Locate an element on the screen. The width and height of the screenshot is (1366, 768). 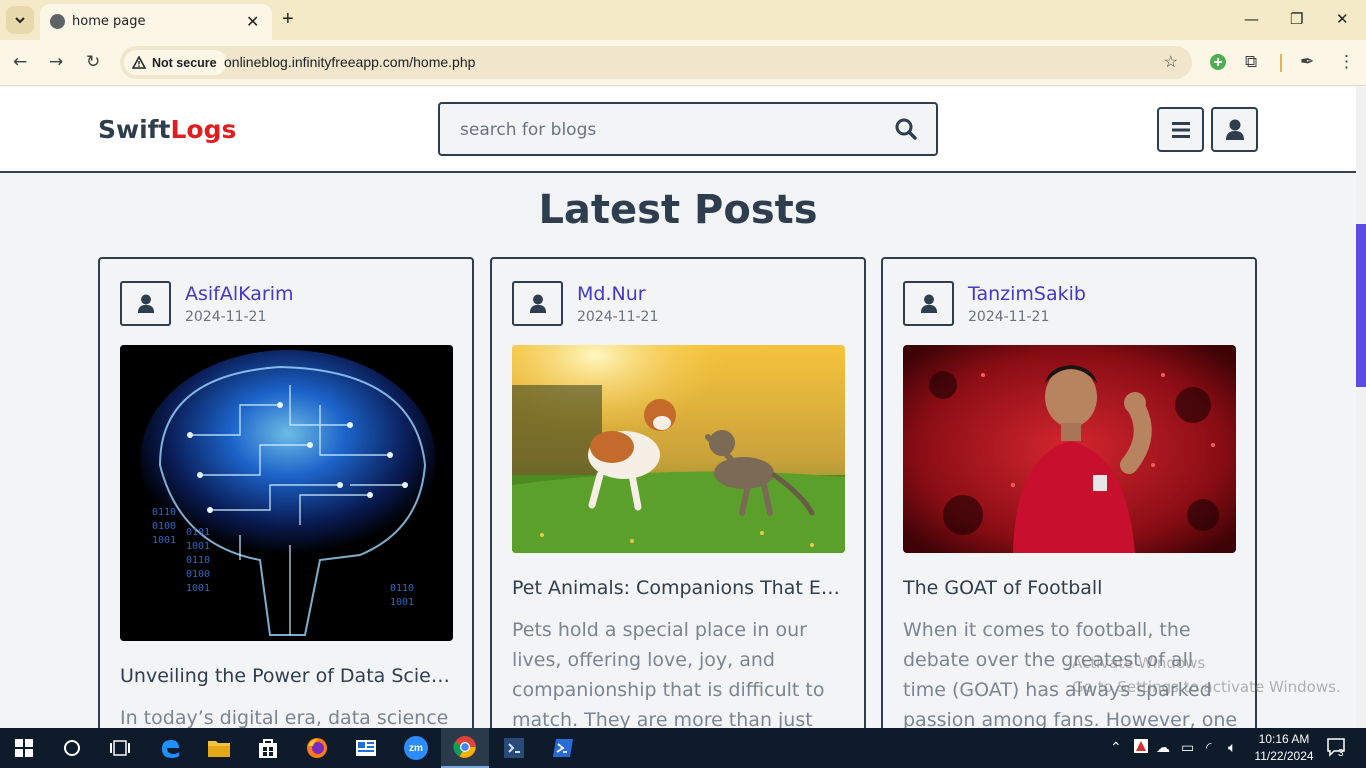
task-view-button is located at coordinates (120, 748).